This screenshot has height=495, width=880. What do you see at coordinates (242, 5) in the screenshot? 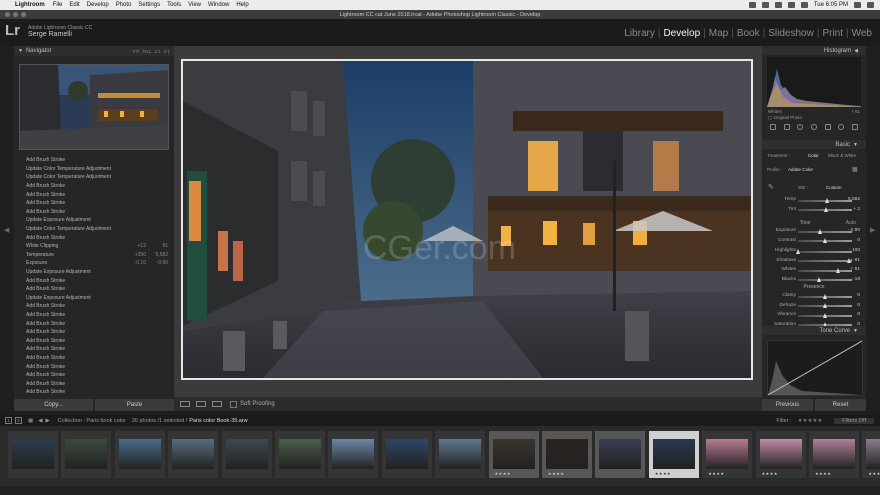
I see `menu-help: Help` at bounding box center [242, 5].